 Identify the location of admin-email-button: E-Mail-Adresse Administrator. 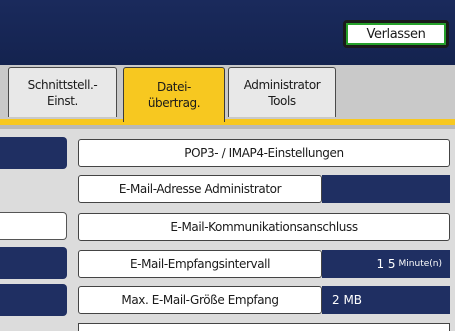
(200, 189).